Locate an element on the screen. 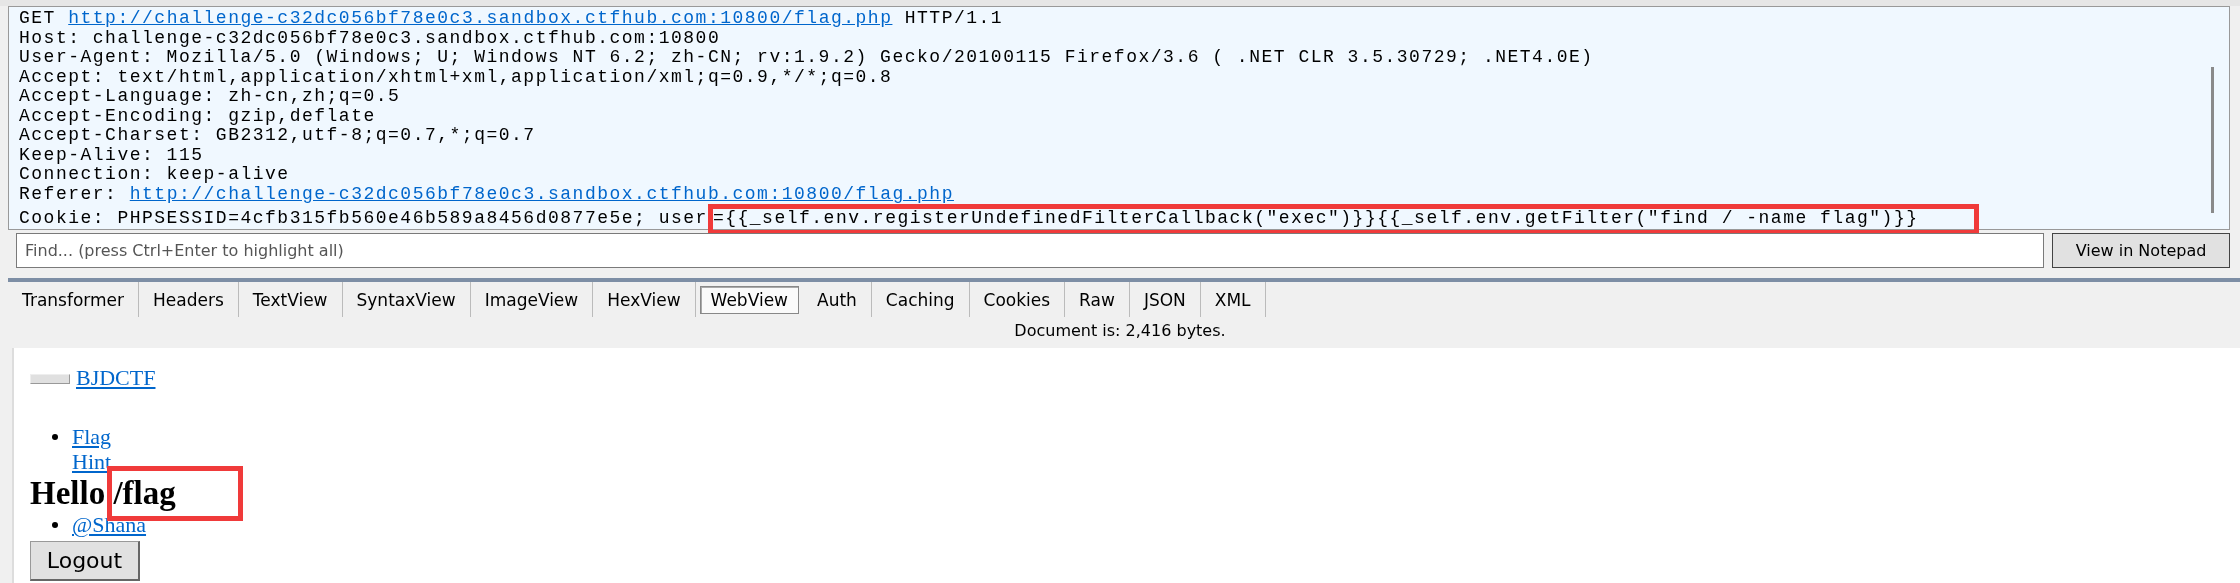  find-field: Find... (press Ctrl+Enter to highlight all) is located at coordinates (1030, 250).